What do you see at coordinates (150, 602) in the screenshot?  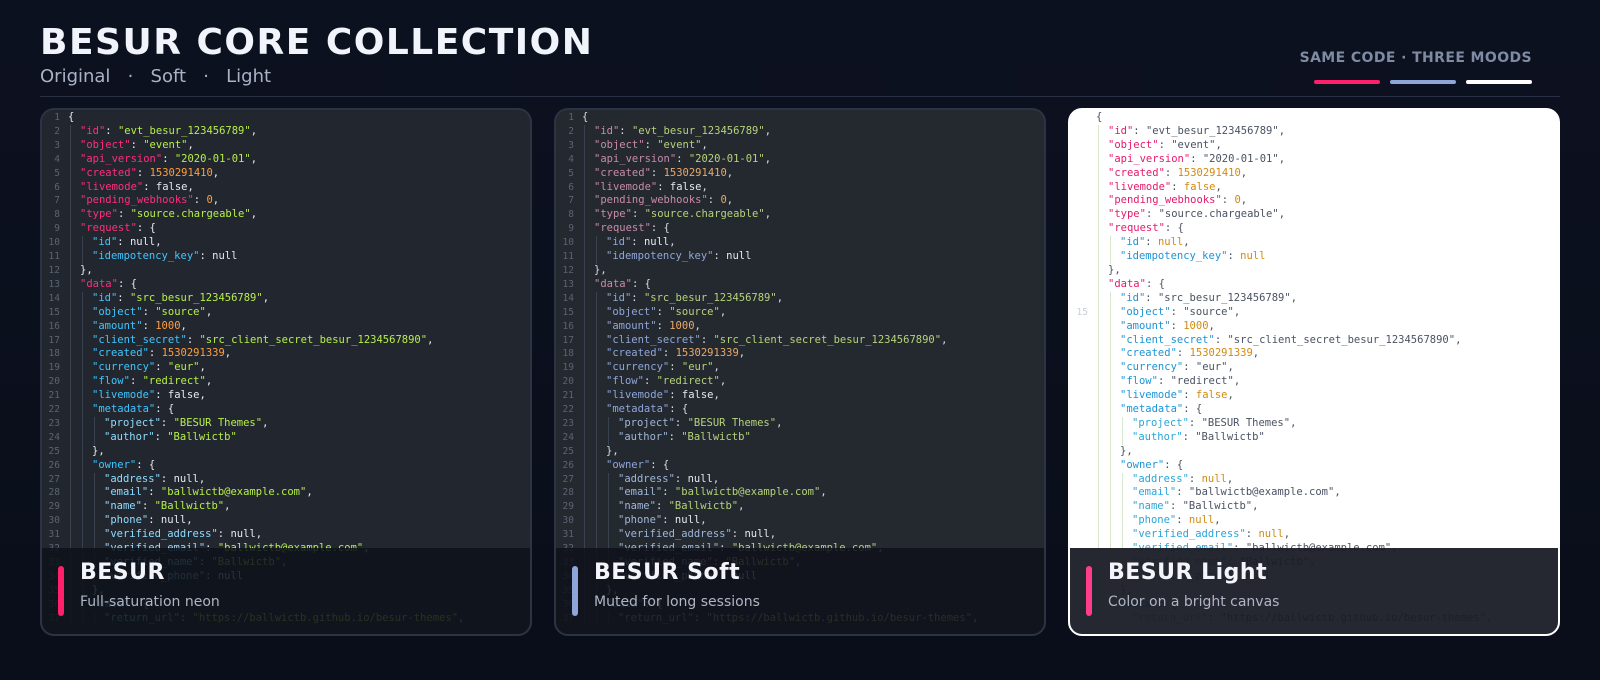 I see `card-description: Full-saturation neon` at bounding box center [150, 602].